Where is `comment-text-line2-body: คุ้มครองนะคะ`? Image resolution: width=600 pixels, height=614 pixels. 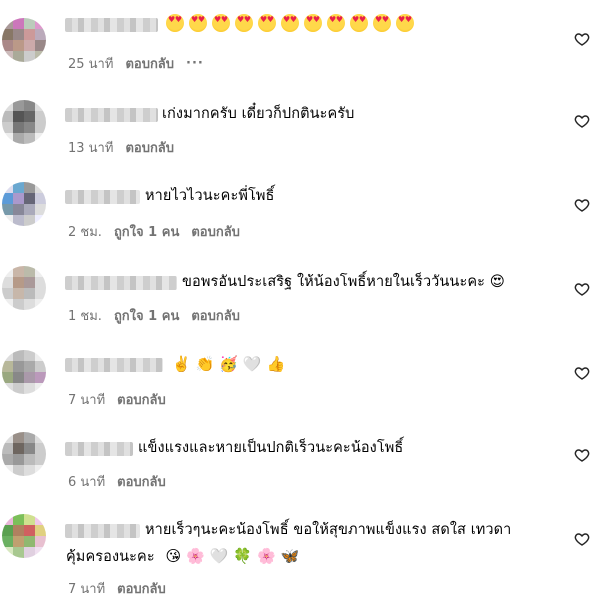
comment-text-line2-body: คุ้มครองนะคะ is located at coordinates (110, 557).